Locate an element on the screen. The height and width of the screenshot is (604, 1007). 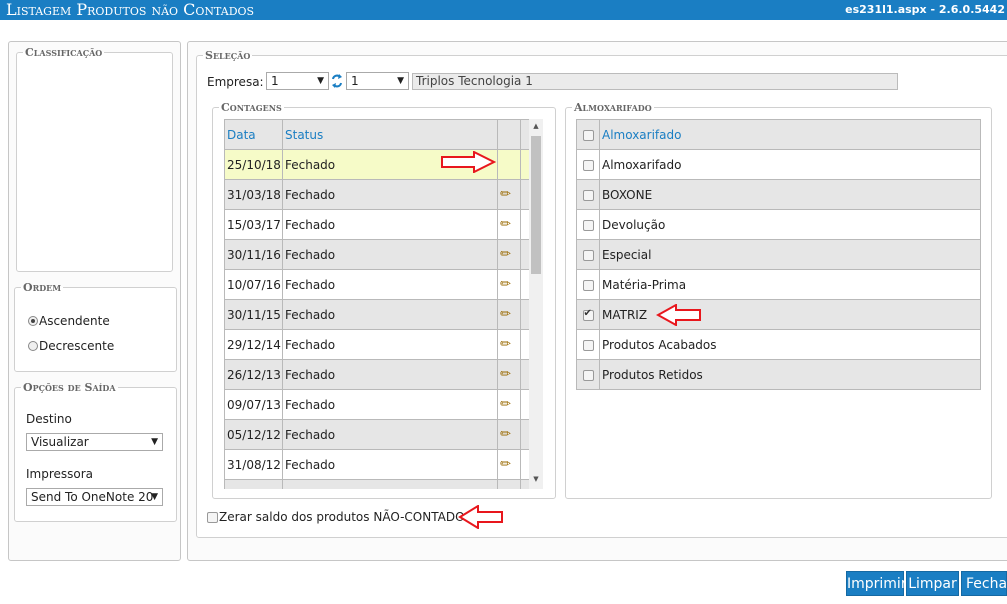
cell-data: 31/03/18 is located at coordinates (253, 194).